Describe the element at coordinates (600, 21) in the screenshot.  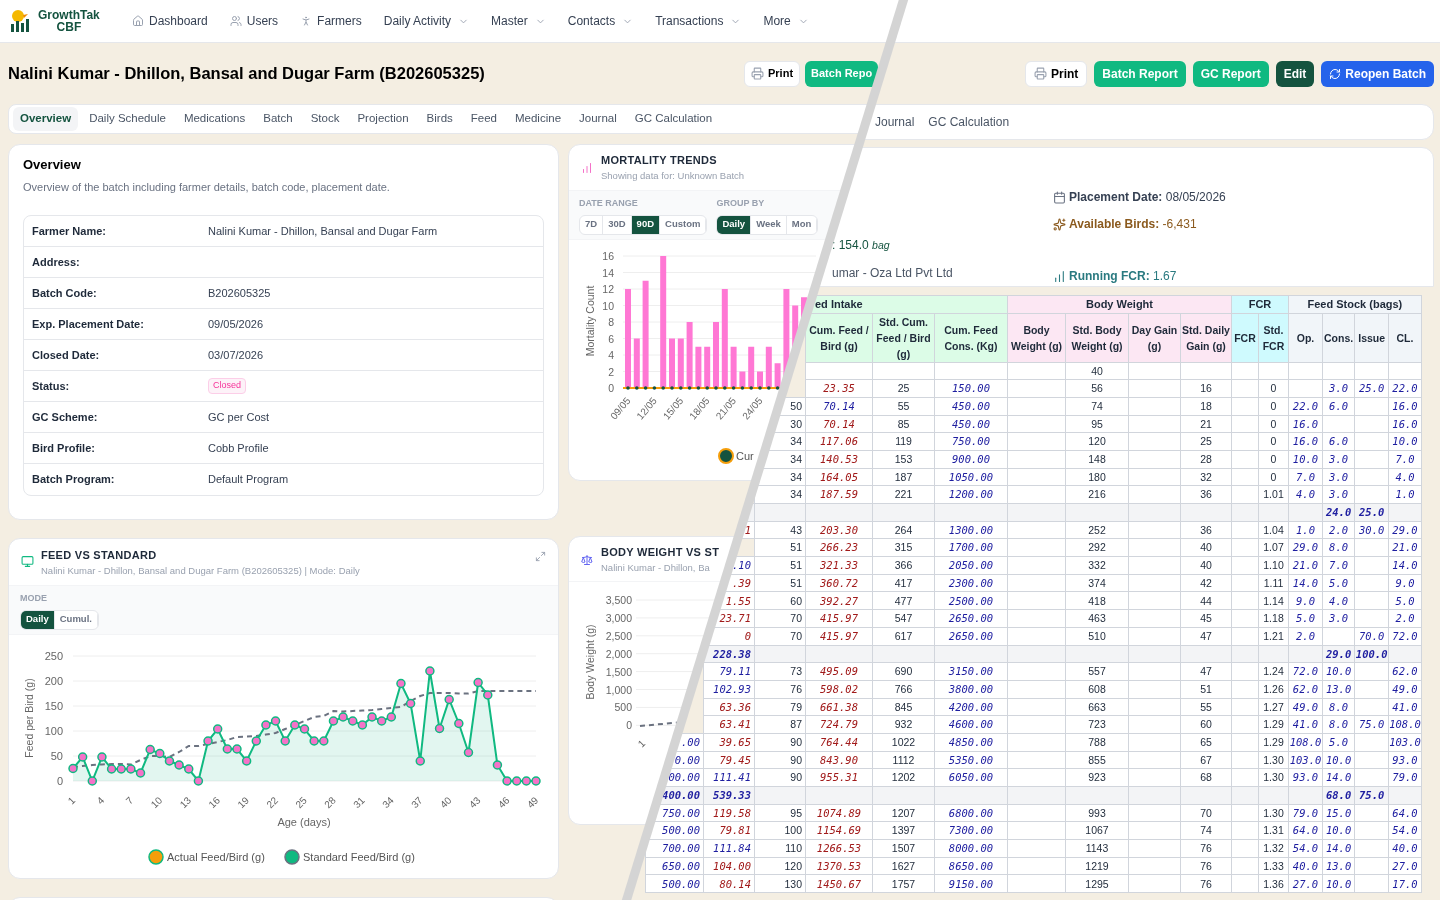
I see `nav-item: Contacts` at that location.